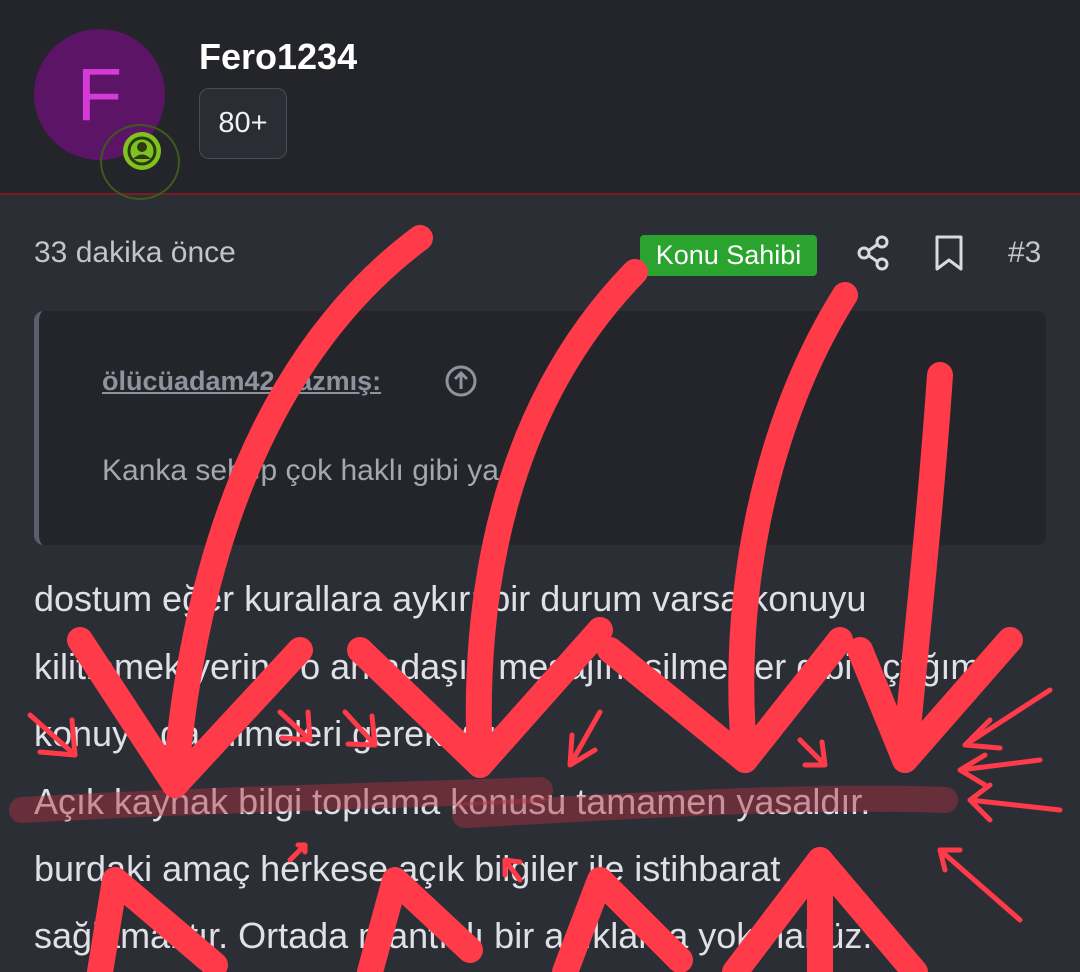 This screenshot has height=972, width=1080. Describe the element at coordinates (1024, 253) in the screenshot. I see `post-number: #3` at that location.